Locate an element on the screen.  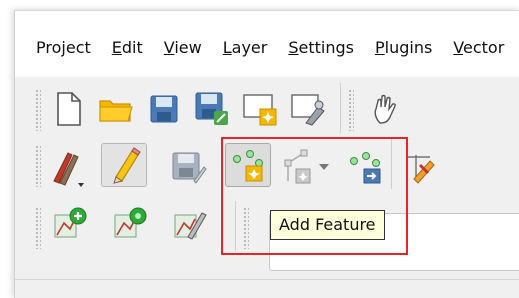
toggle-editing-button is located at coordinates (124, 165).